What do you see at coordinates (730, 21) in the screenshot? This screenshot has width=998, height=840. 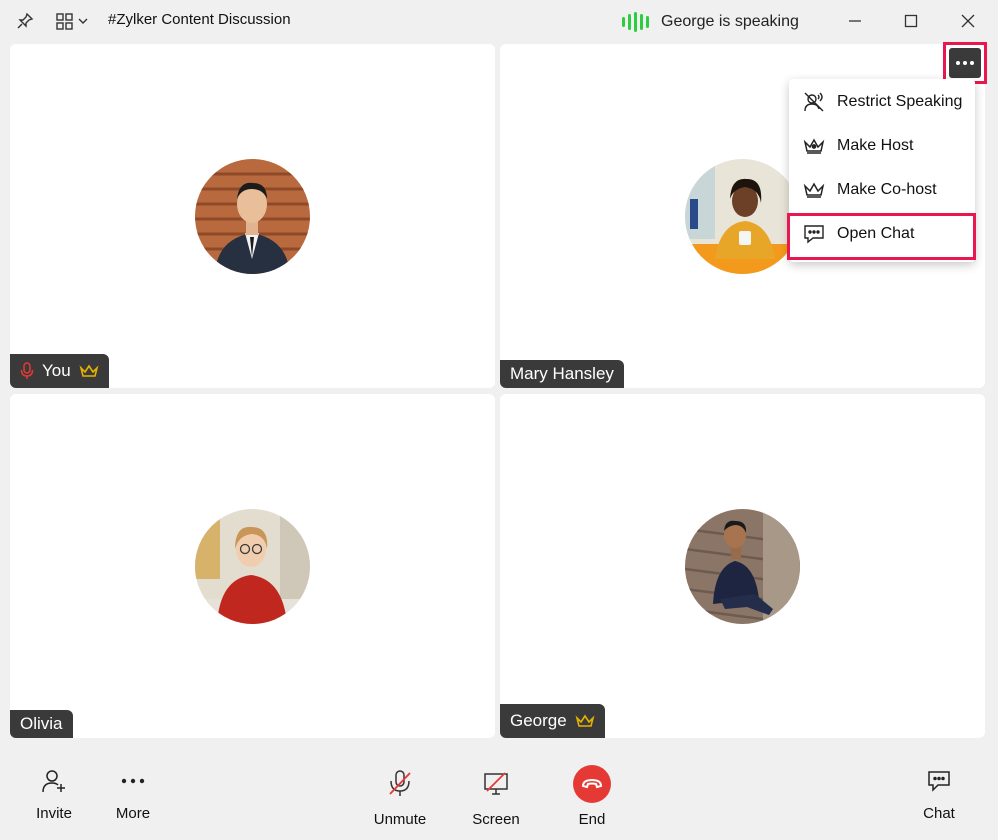 I see `speaking-status: George is speaking` at bounding box center [730, 21].